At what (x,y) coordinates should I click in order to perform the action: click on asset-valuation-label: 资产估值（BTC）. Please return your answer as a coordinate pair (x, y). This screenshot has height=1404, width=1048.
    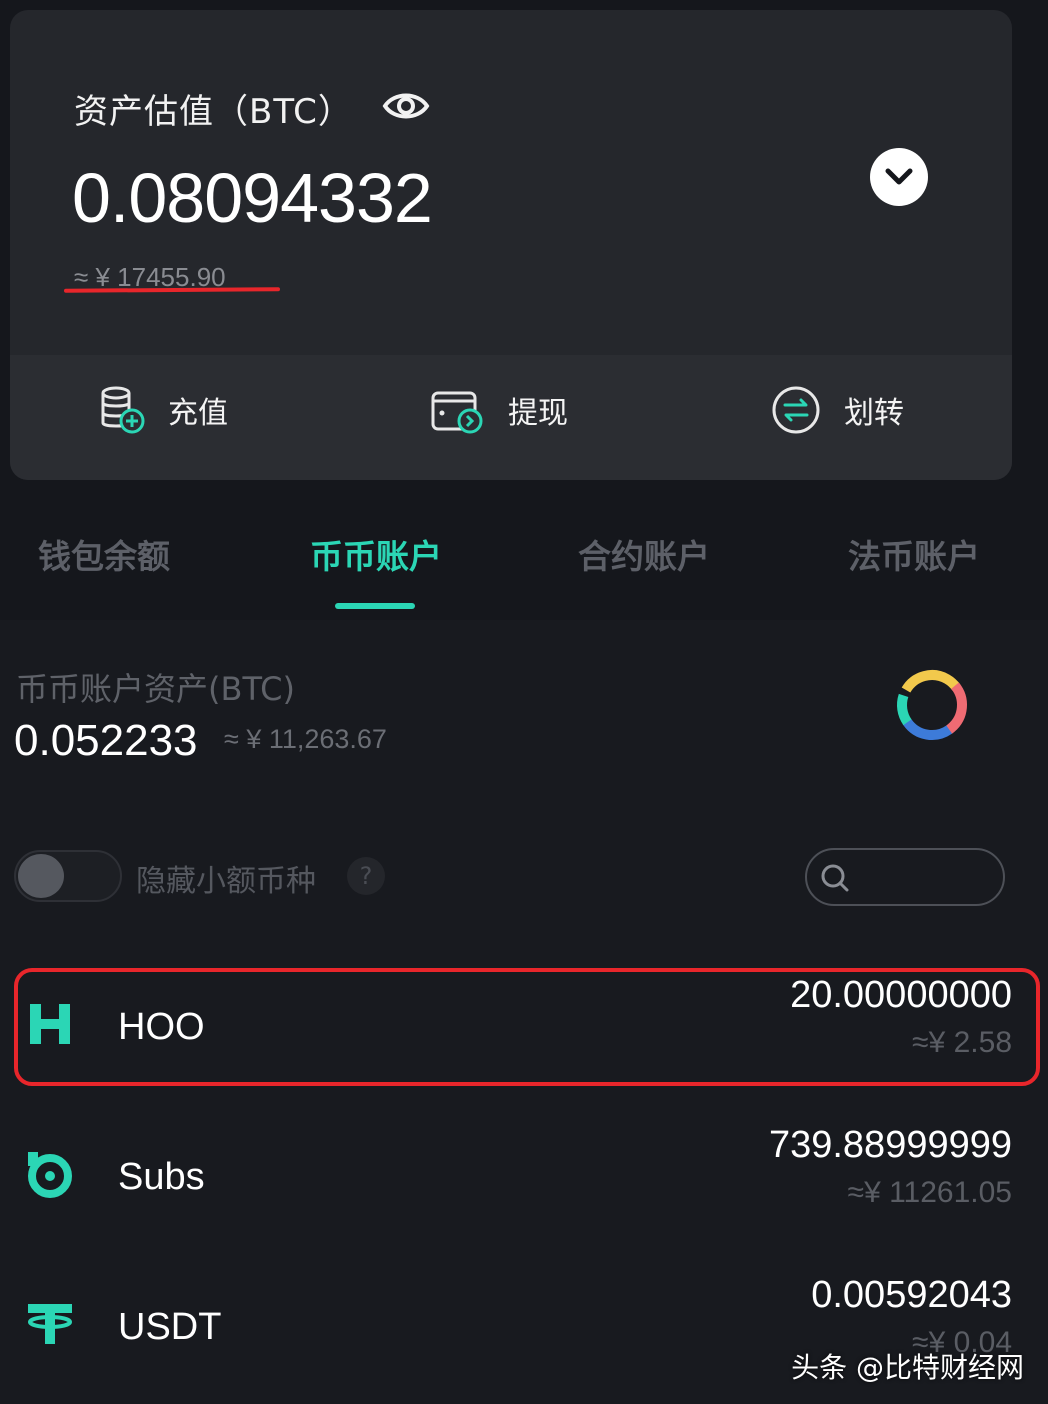
    Looking at the image, I should click on (213, 112).